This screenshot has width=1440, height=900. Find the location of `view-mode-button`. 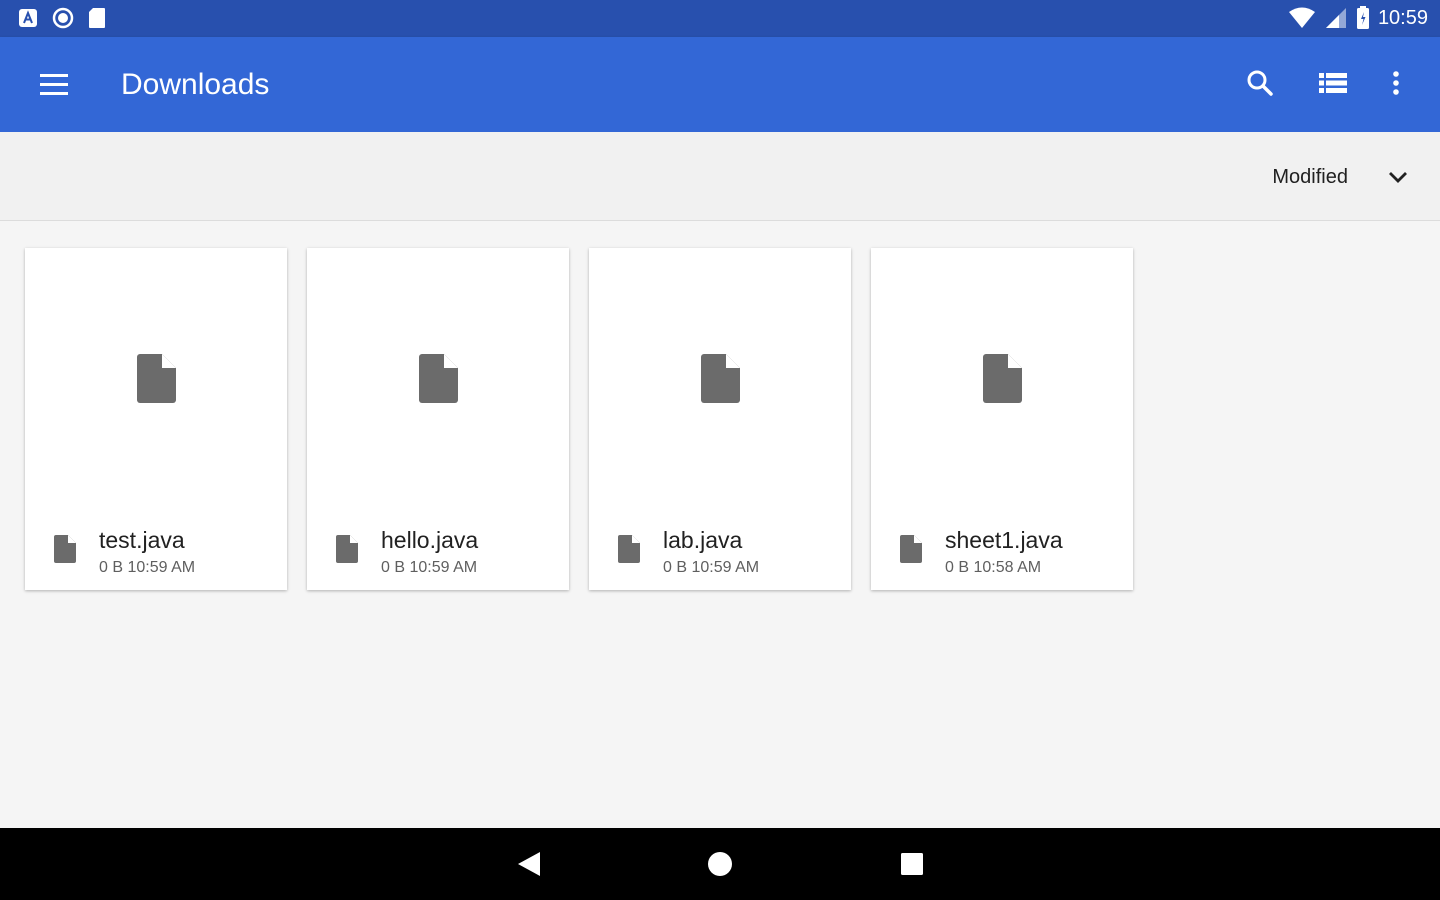

view-mode-button is located at coordinates (1333, 83).